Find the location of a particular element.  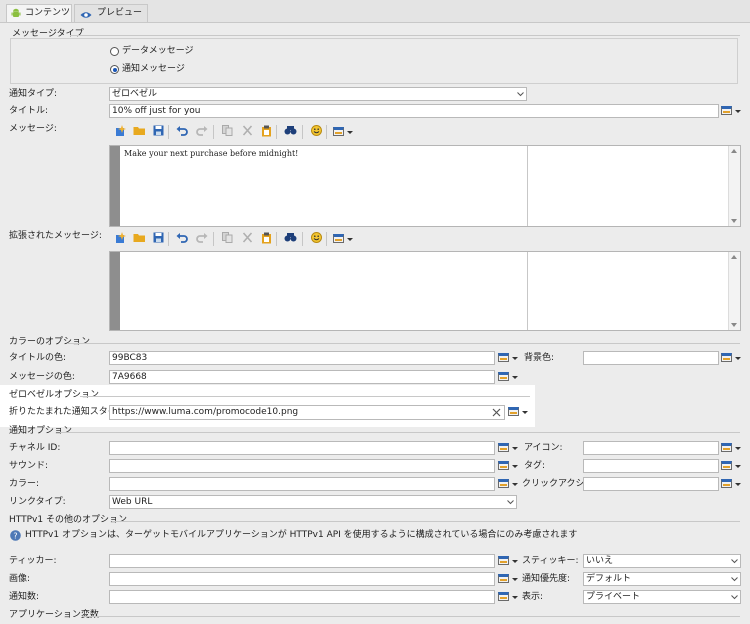

title-personalization-button is located at coordinates (731, 111).